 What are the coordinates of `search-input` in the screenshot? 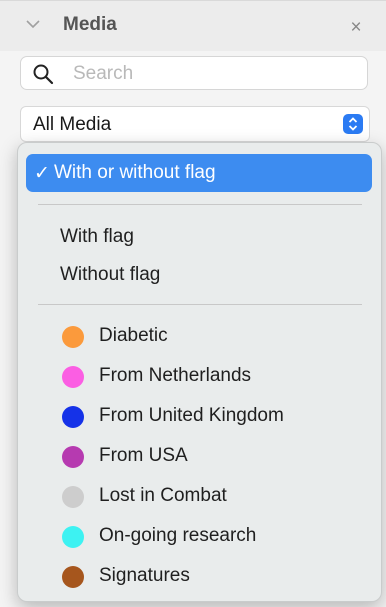 It's located at (213, 74).